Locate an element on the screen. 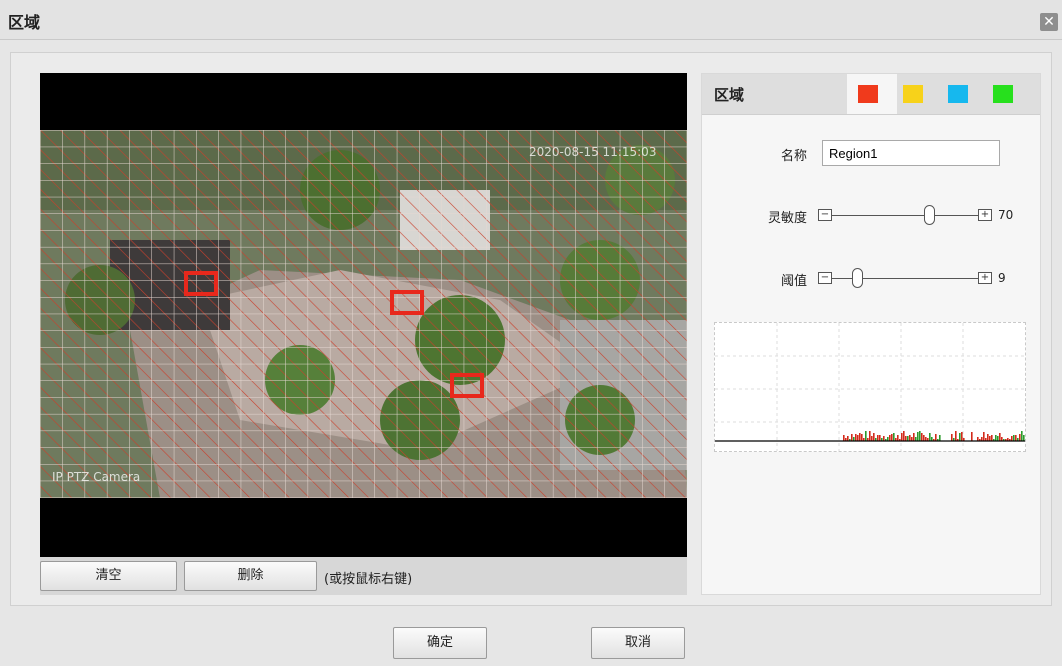 The image size is (1062, 666). sensitivity-slider-thumb is located at coordinates (929, 215).